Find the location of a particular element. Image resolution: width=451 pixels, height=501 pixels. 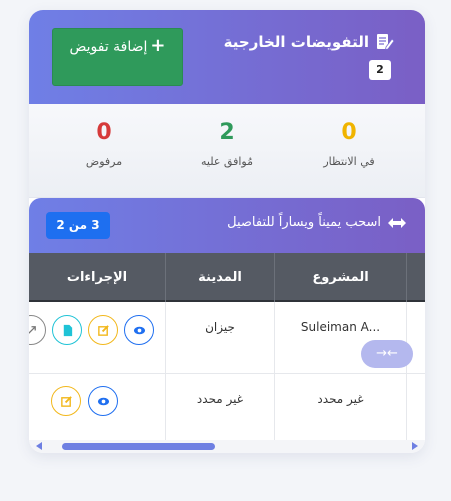

overflow-cell is located at coordinates (416, 407).